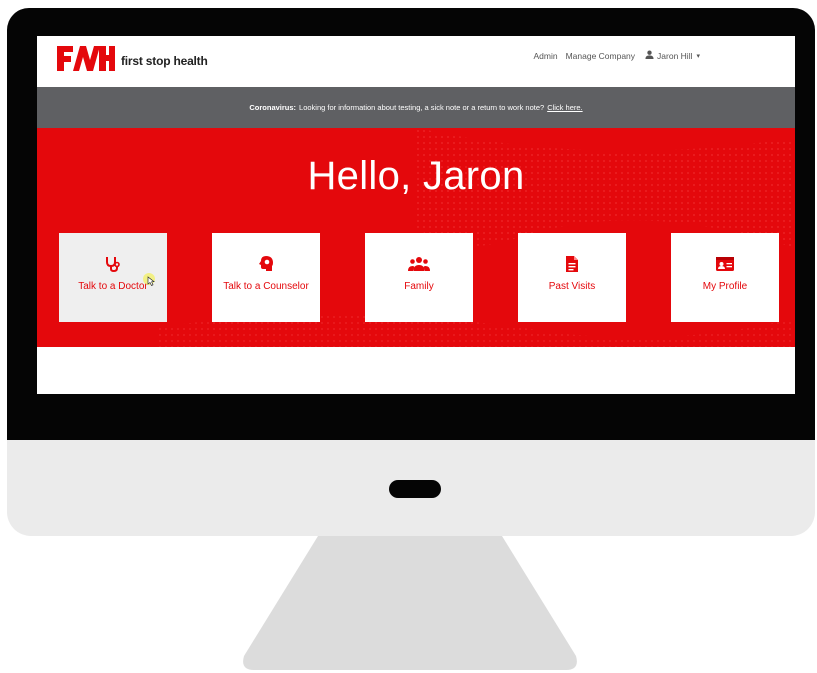 This screenshot has width=817, height=673. Describe the element at coordinates (410, 603) in the screenshot. I see `monitor-stand` at that location.